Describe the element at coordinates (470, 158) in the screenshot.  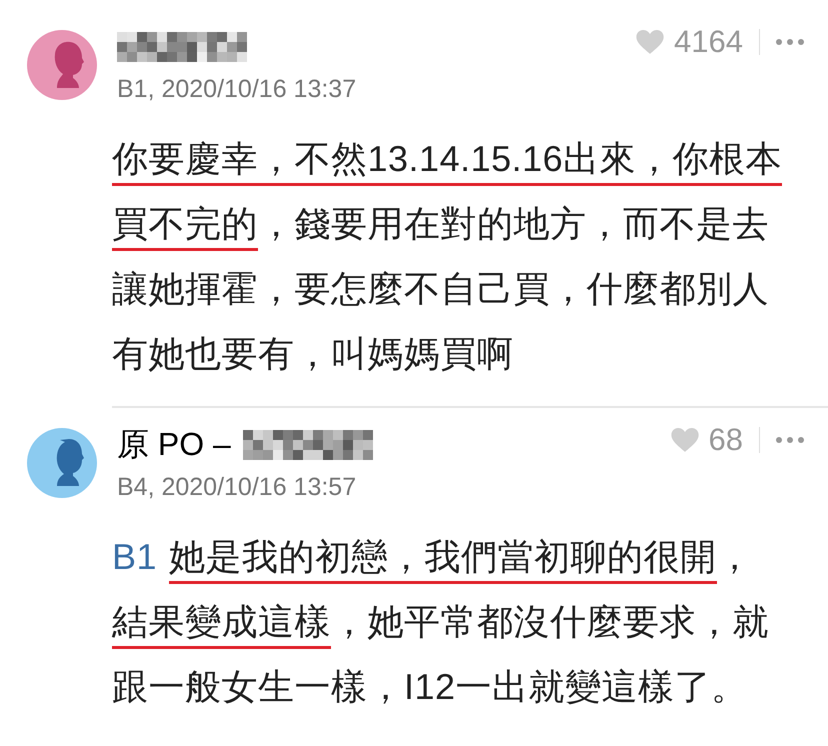
I see `comment-text: 你要慶幸，不然13.14.15.16出來，你根本` at that location.